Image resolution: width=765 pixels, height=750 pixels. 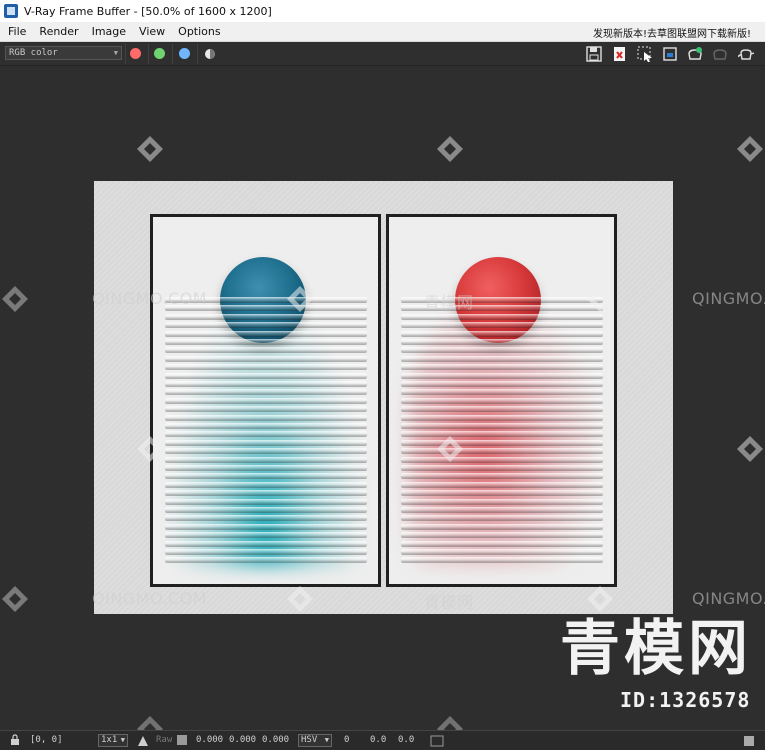 I want to click on channel-select: RGB color ▼, so click(x=63, y=53).